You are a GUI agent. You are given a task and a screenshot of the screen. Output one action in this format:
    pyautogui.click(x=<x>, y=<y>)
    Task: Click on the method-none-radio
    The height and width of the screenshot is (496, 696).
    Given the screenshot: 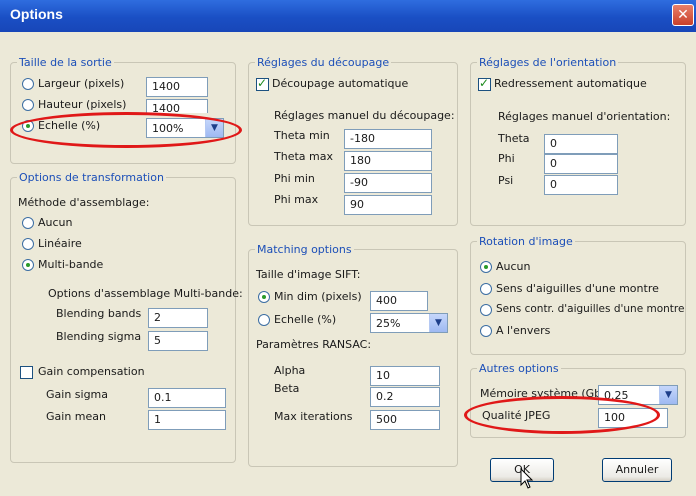 What is the action you would take?
    pyautogui.click(x=28, y=223)
    